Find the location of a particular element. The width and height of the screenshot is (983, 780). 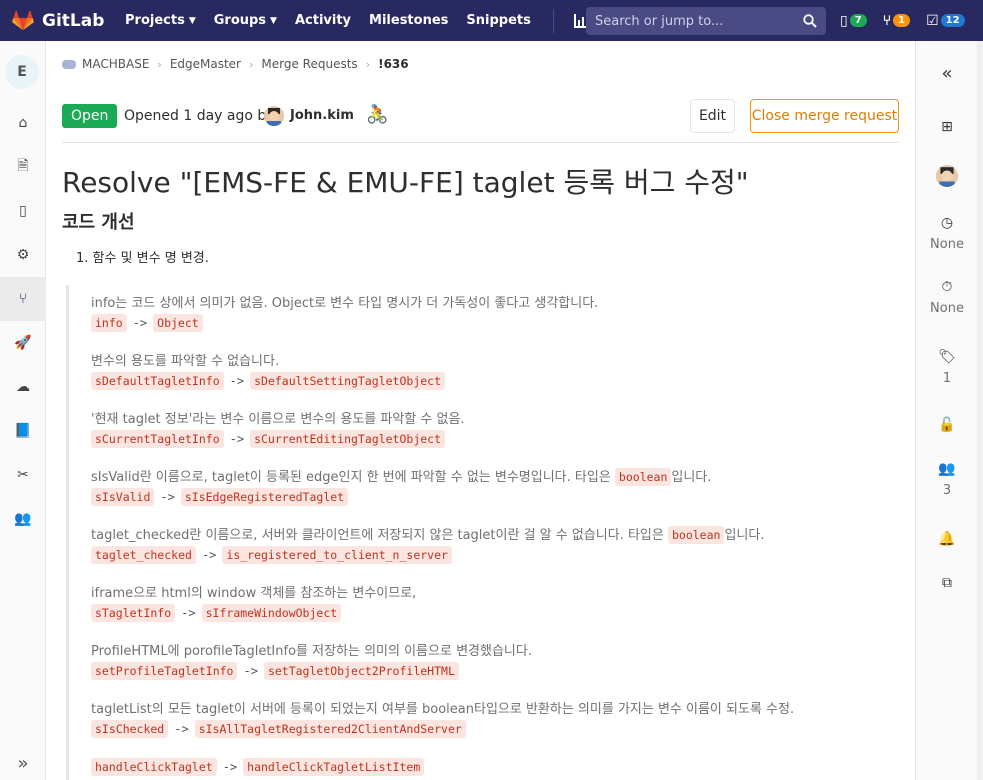

copy-reference-item: ⧉ is located at coordinates (947, 583).